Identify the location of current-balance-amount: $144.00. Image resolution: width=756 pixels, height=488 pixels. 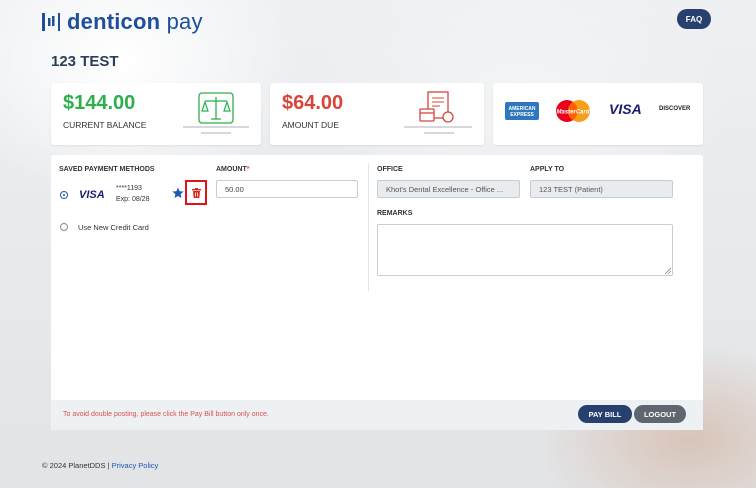
(99, 103).